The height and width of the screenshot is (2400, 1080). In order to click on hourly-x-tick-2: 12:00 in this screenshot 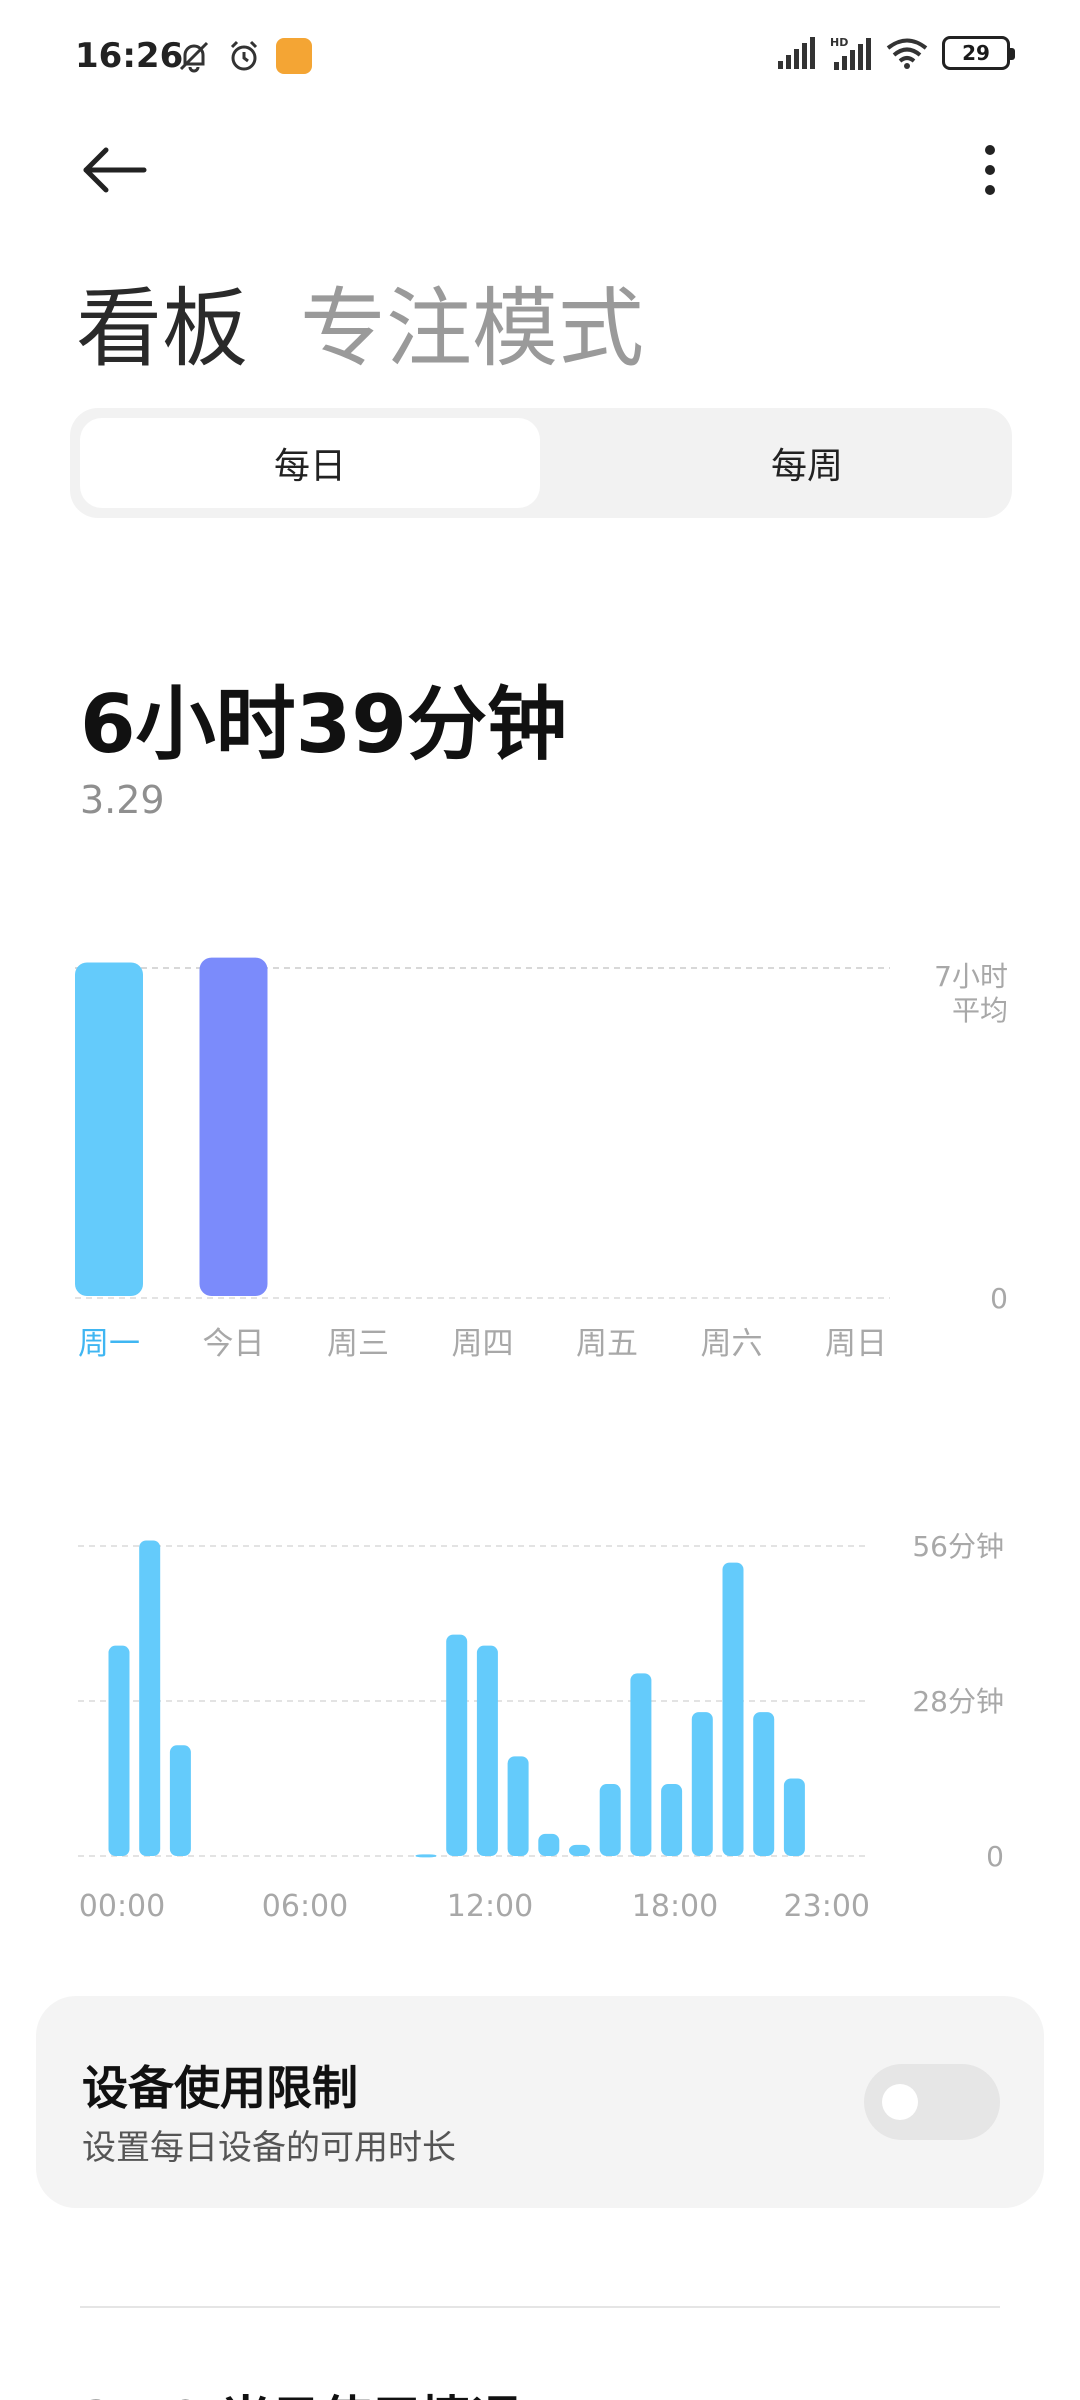, I will do `click(490, 1906)`.